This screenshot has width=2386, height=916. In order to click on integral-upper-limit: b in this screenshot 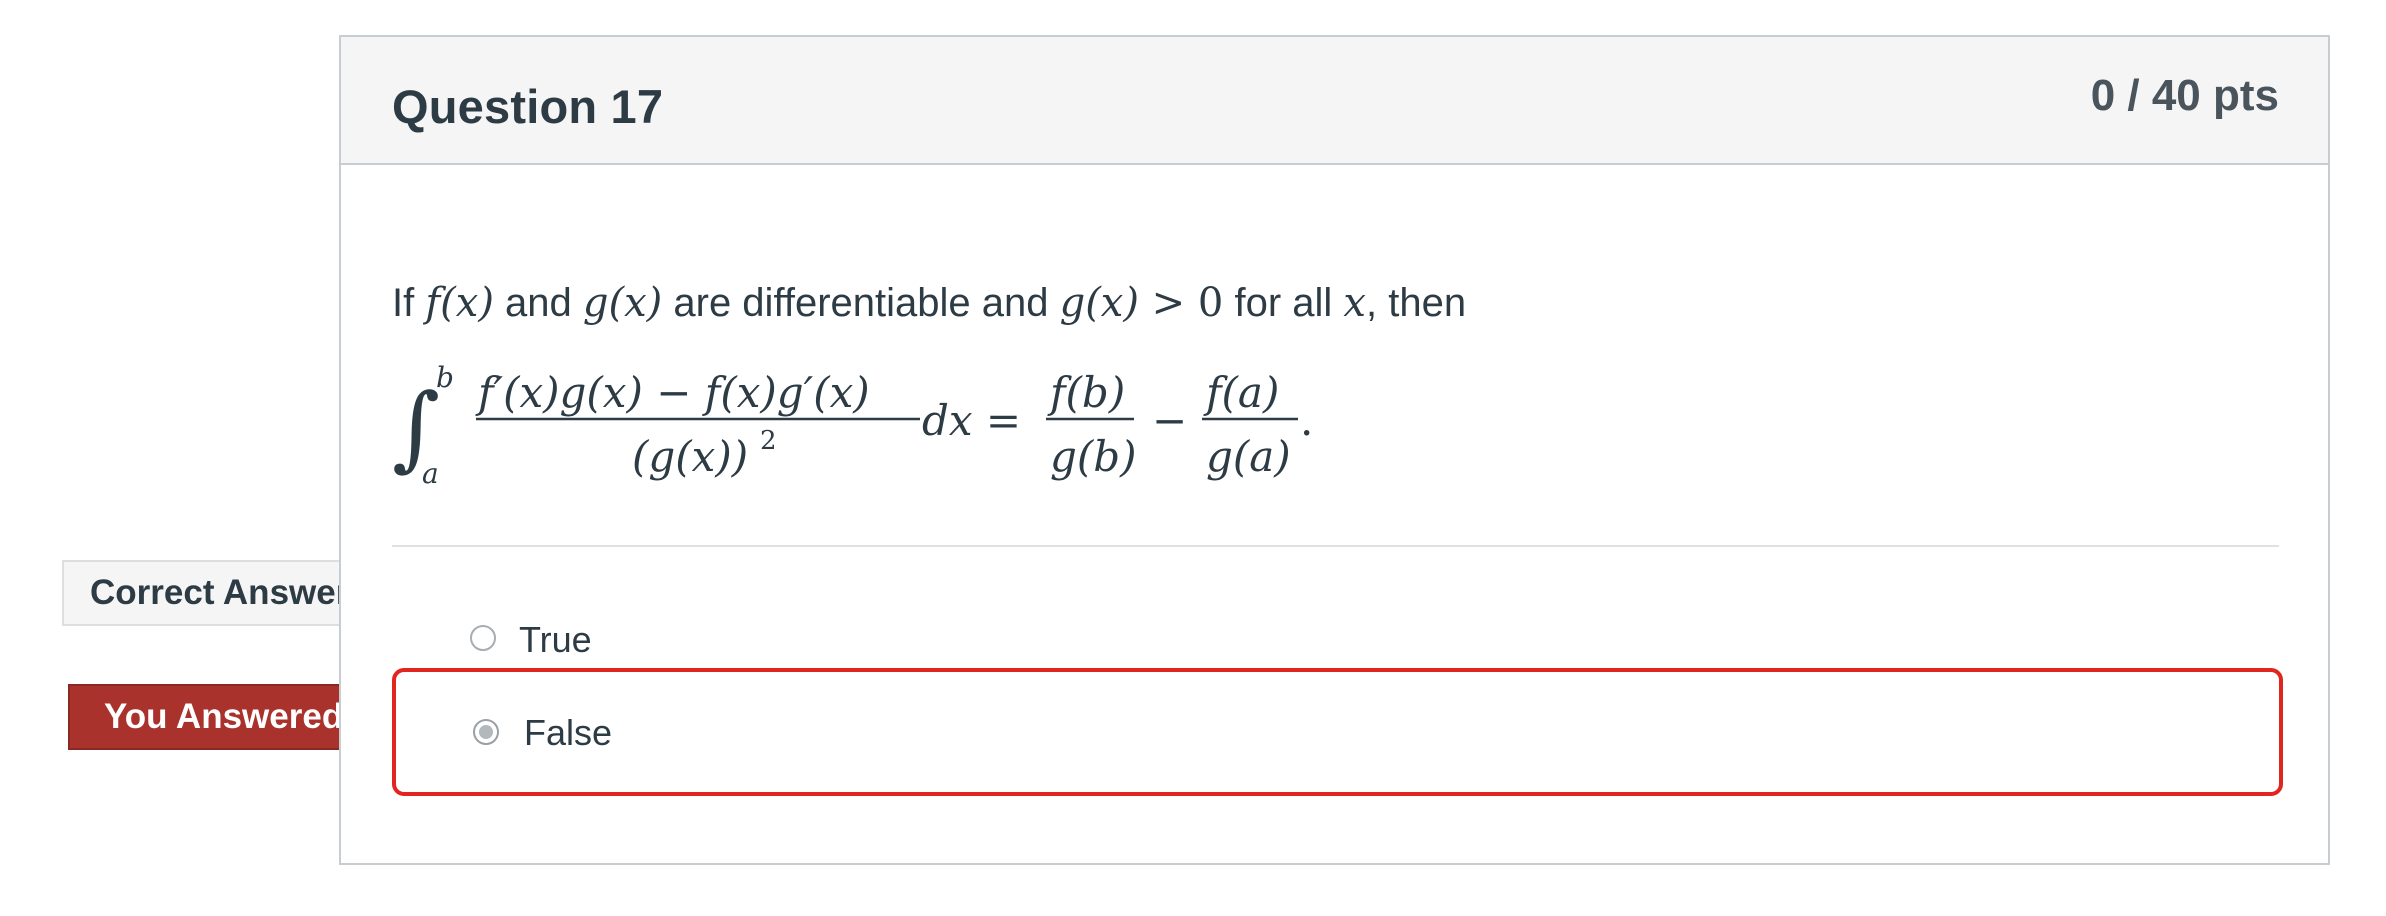, I will do `click(445, 377)`.